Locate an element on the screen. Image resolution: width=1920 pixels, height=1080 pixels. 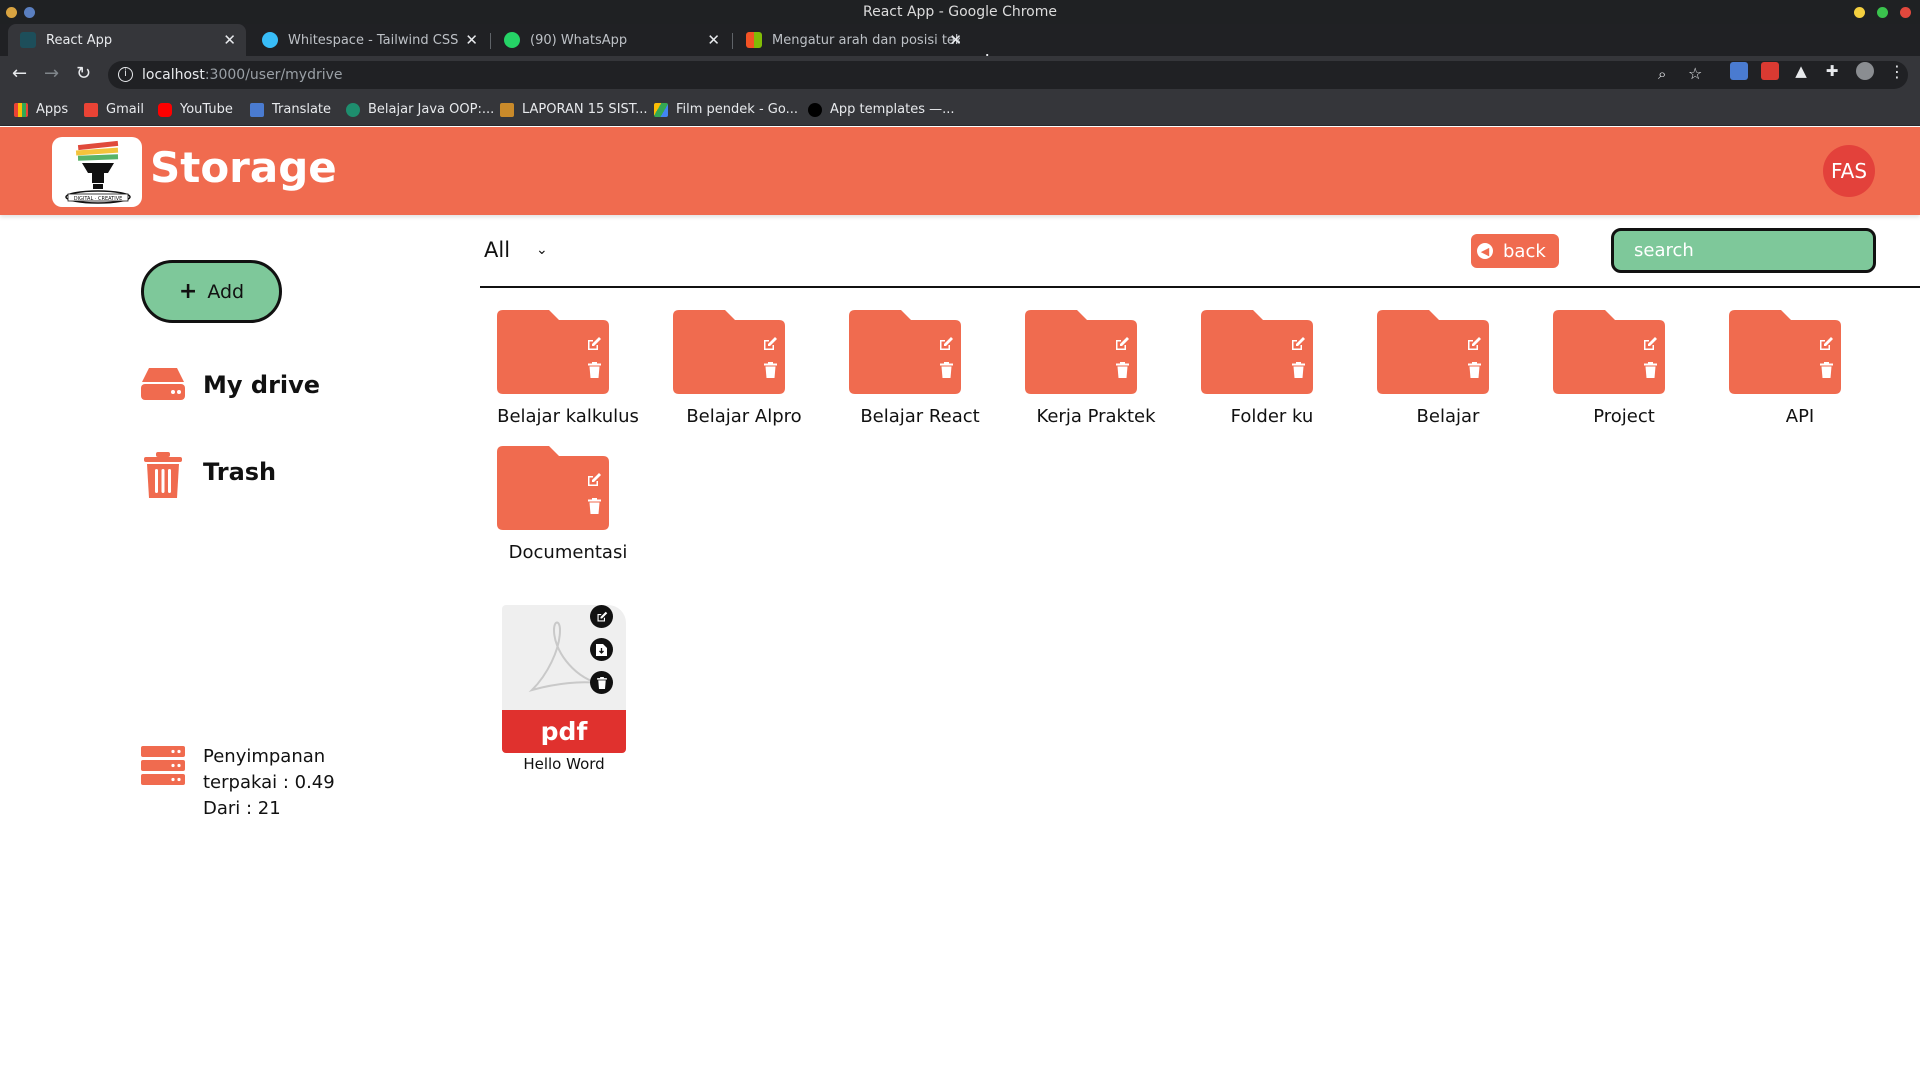
sidebar-item-trash: Trash is located at coordinates (208, 478).